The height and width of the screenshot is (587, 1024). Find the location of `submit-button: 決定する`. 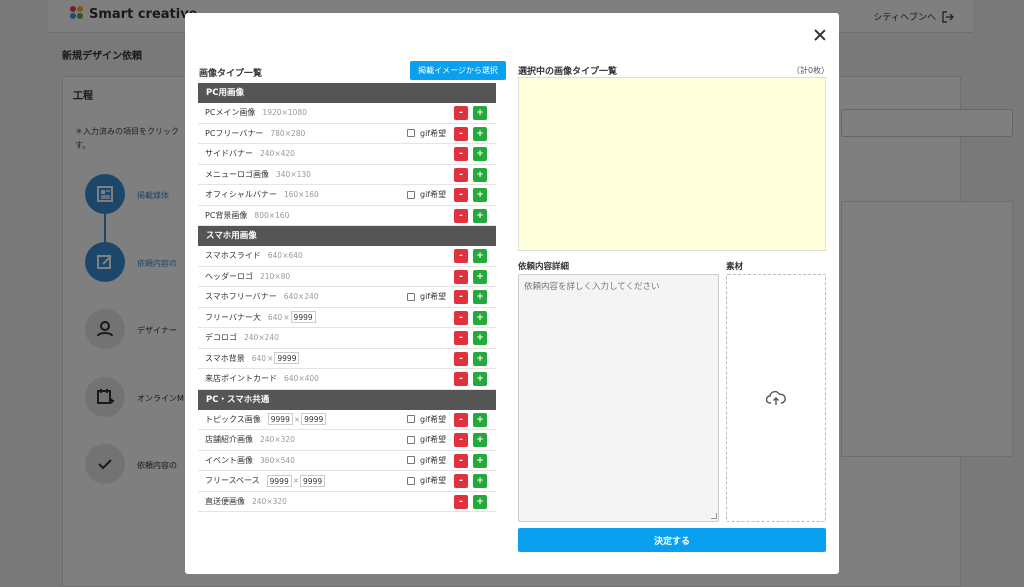

submit-button: 決定する is located at coordinates (672, 540).